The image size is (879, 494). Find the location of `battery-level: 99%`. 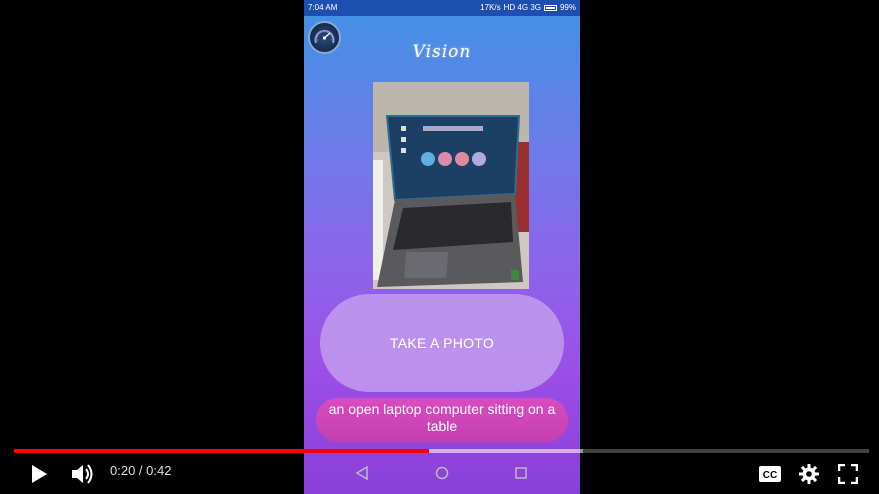

battery-level: 99% is located at coordinates (567, 7).